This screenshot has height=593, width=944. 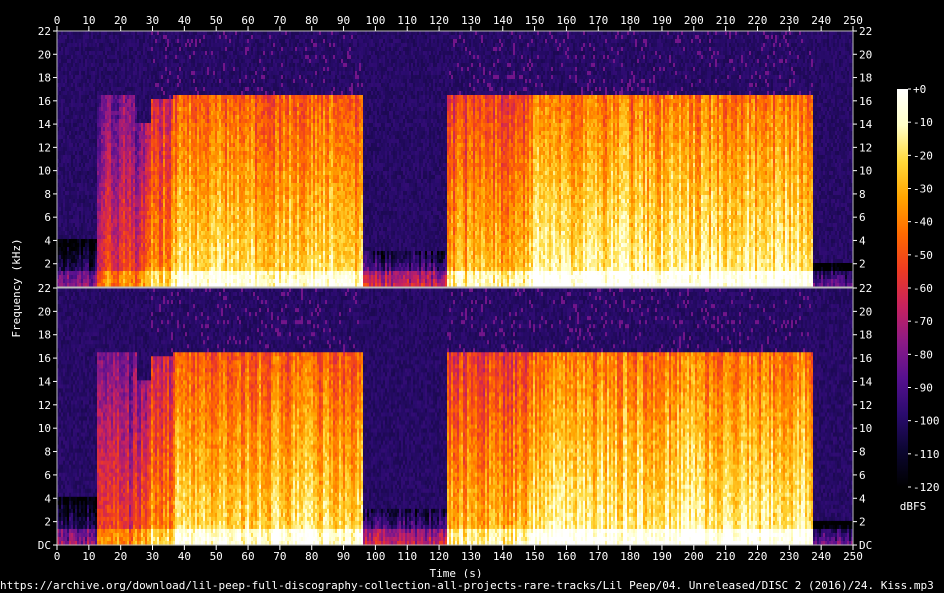 I want to click on x-tick-label-bottom: 160, so click(x=567, y=556).